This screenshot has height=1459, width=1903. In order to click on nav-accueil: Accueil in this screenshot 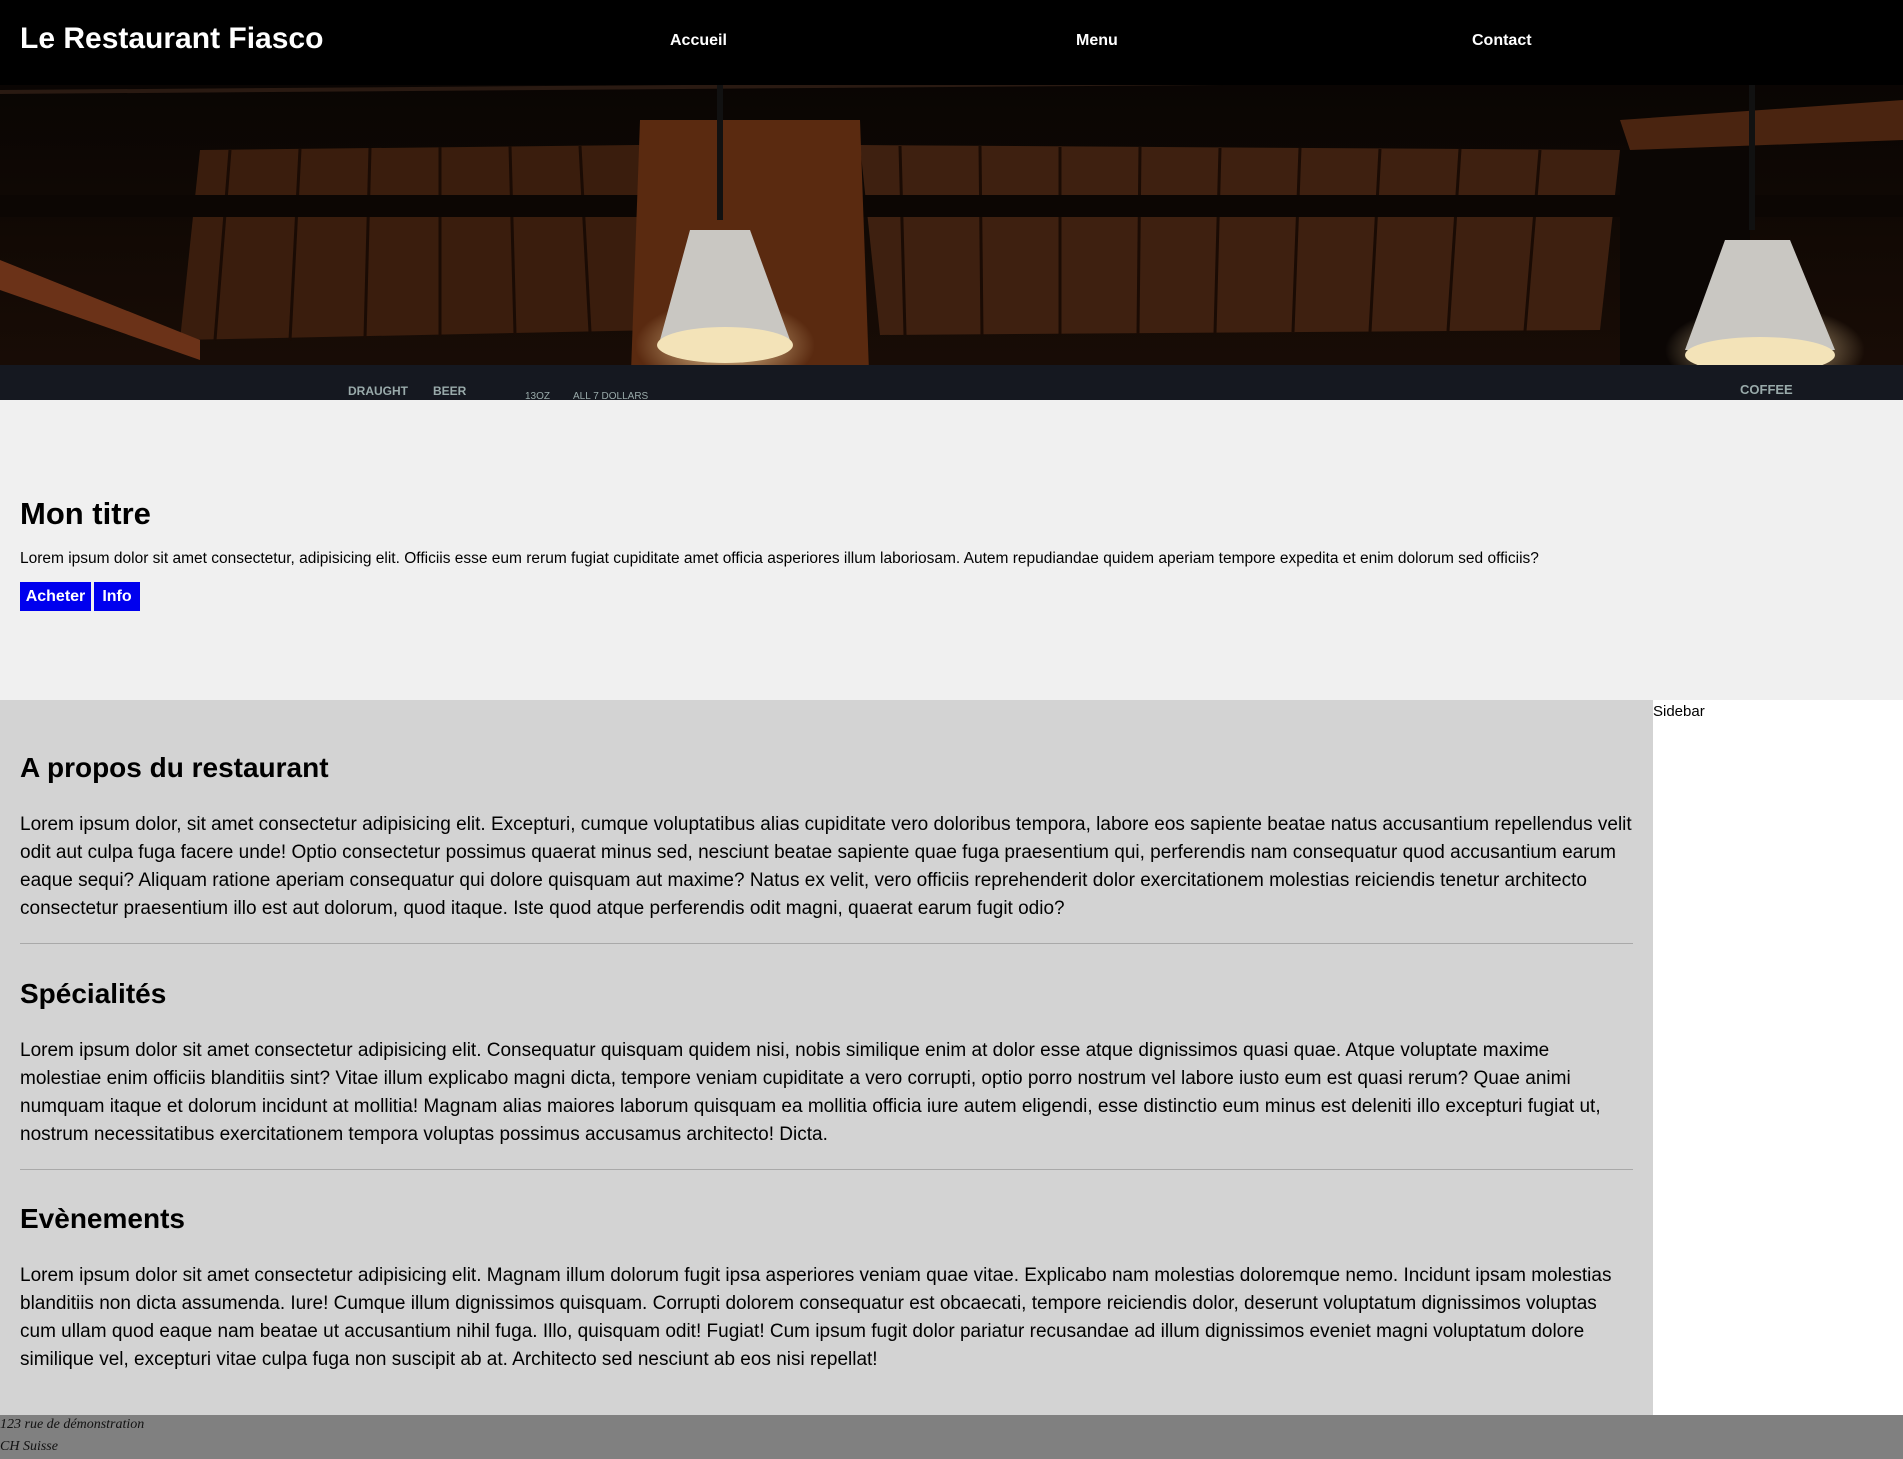, I will do `click(698, 41)`.